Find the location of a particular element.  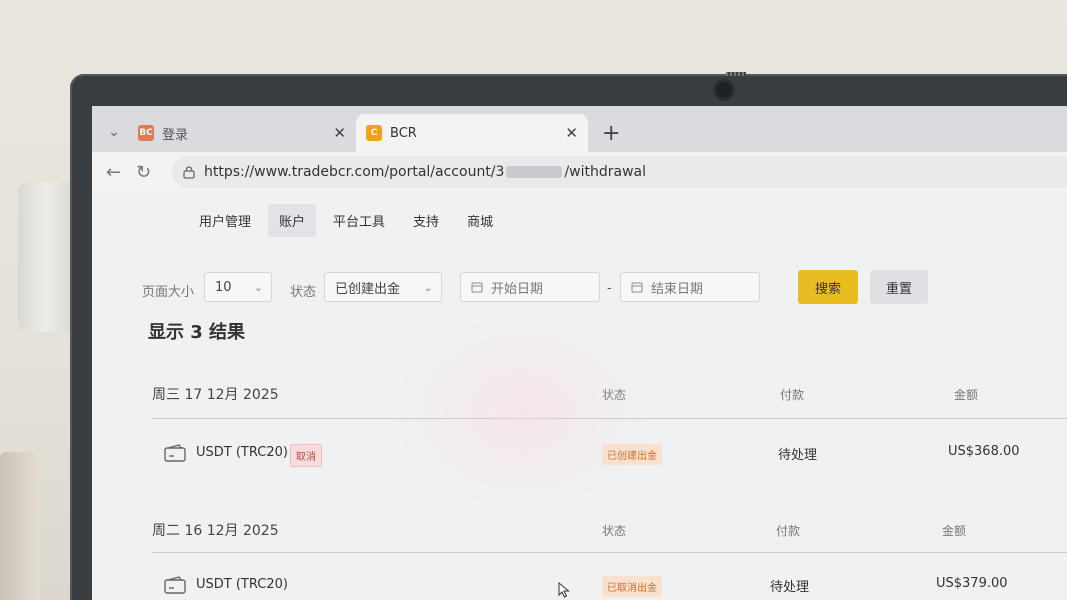

group-header: 周三 17 12月 2025 状态 付款 金额 is located at coordinates (609, 399).